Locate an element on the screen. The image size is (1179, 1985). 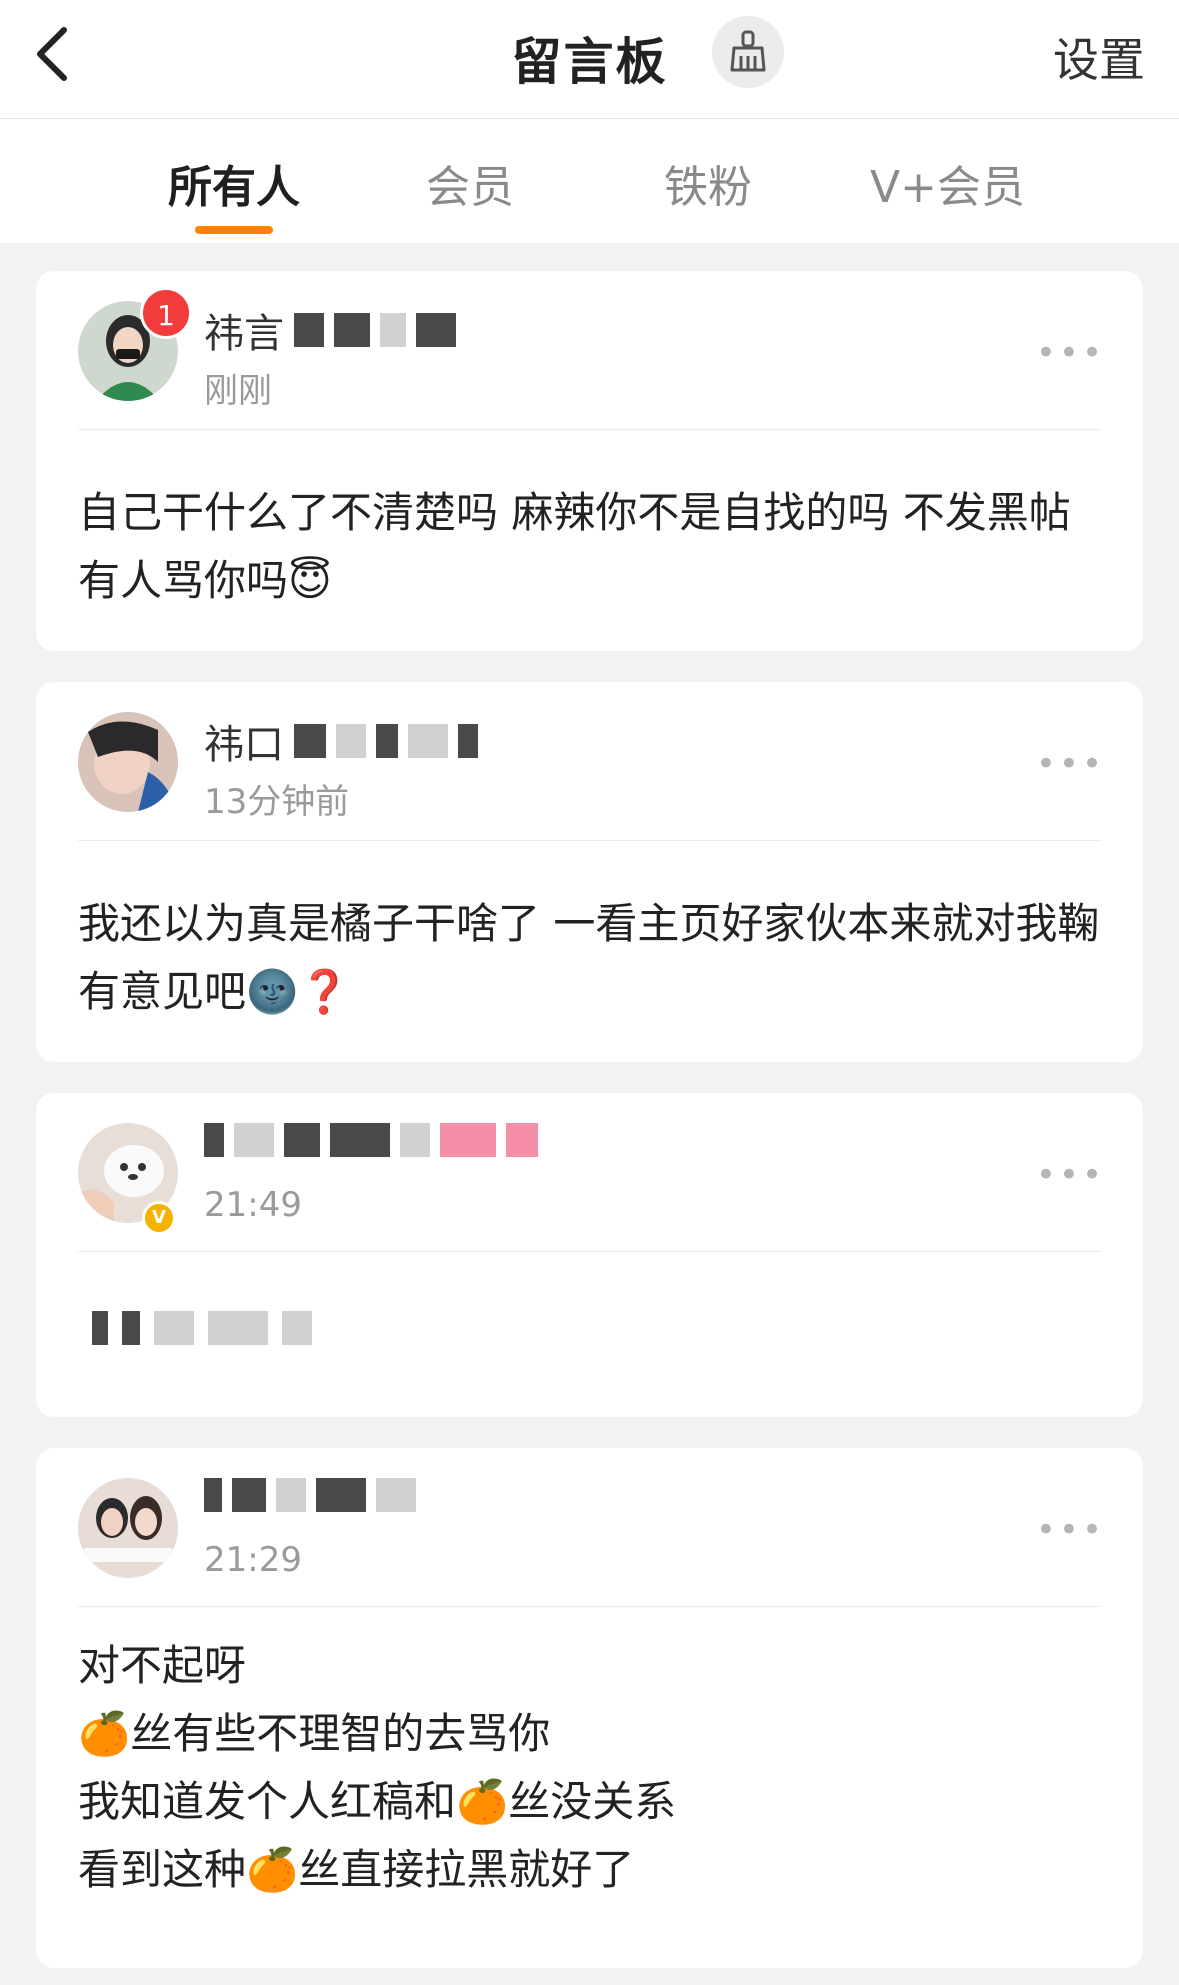
unread-badge: 1 is located at coordinates (166, 313).